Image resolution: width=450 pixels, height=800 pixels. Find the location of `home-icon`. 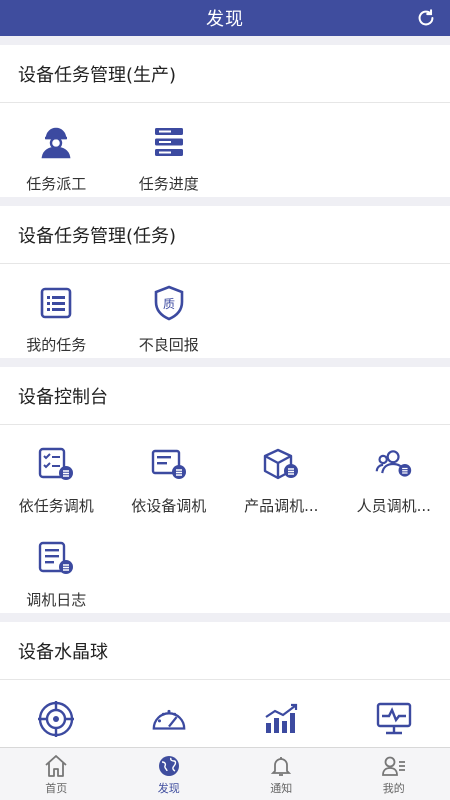

home-icon is located at coordinates (56, 766).